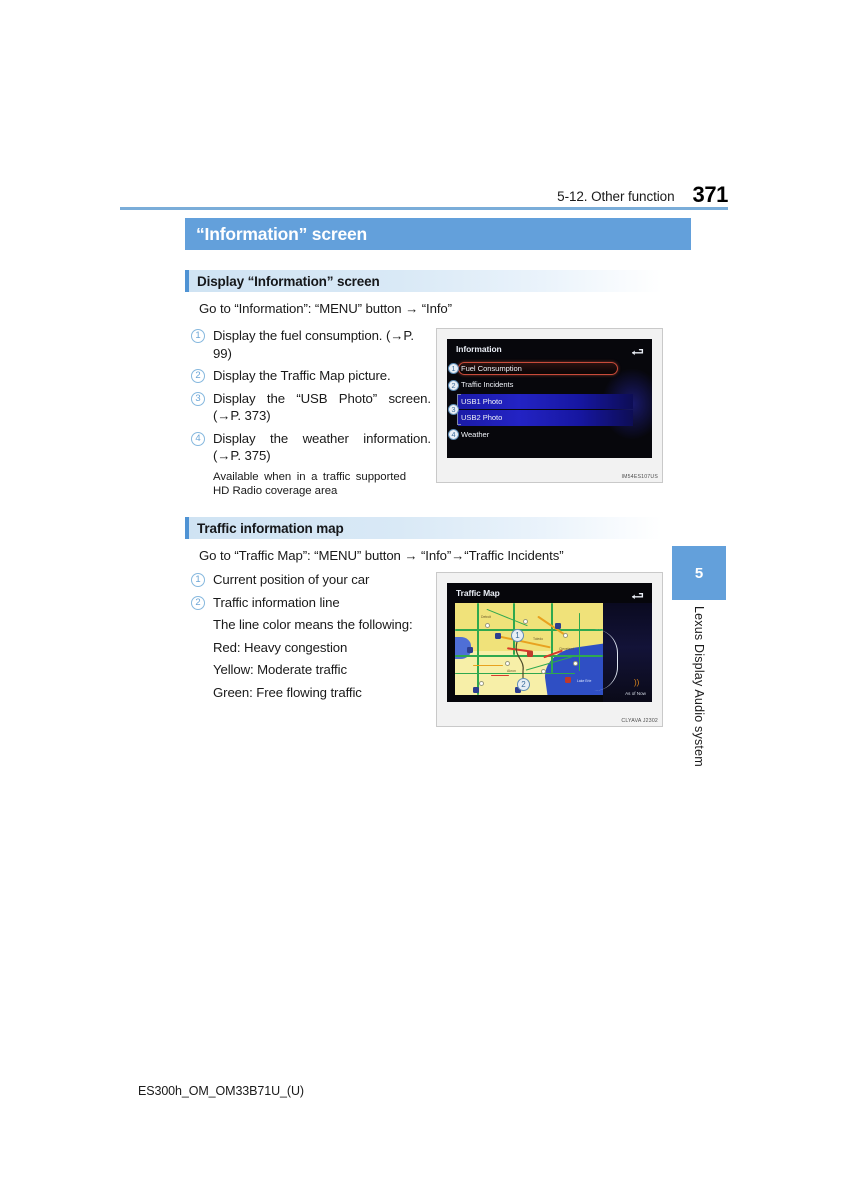 The height and width of the screenshot is (1200, 848). What do you see at coordinates (549, 368) in the screenshot?
I see `menu-row-fuel-consumption: Fuel Consumption` at bounding box center [549, 368].